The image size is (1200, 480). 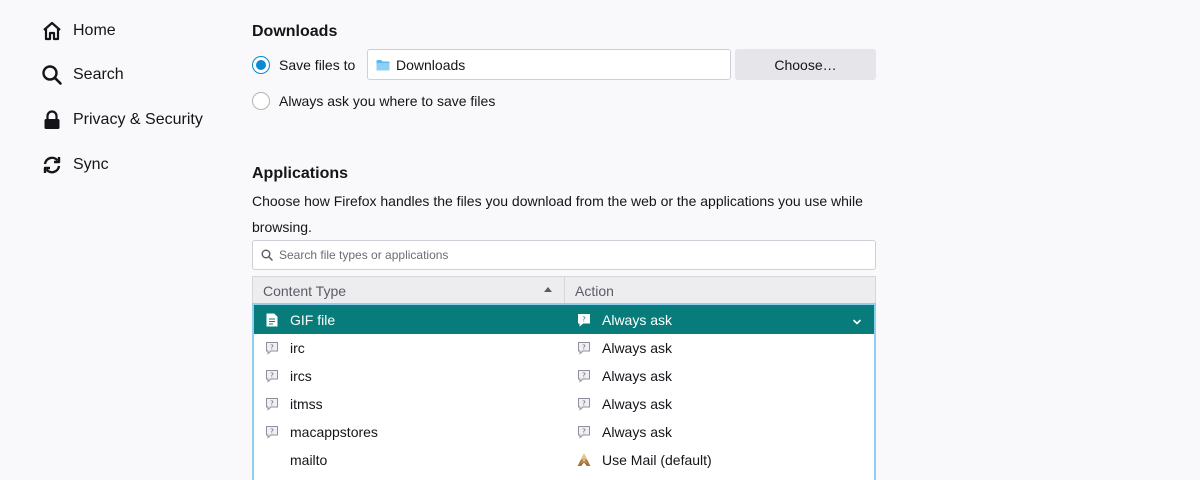 What do you see at coordinates (272, 460) in the screenshot?
I see `blank-icon` at bounding box center [272, 460].